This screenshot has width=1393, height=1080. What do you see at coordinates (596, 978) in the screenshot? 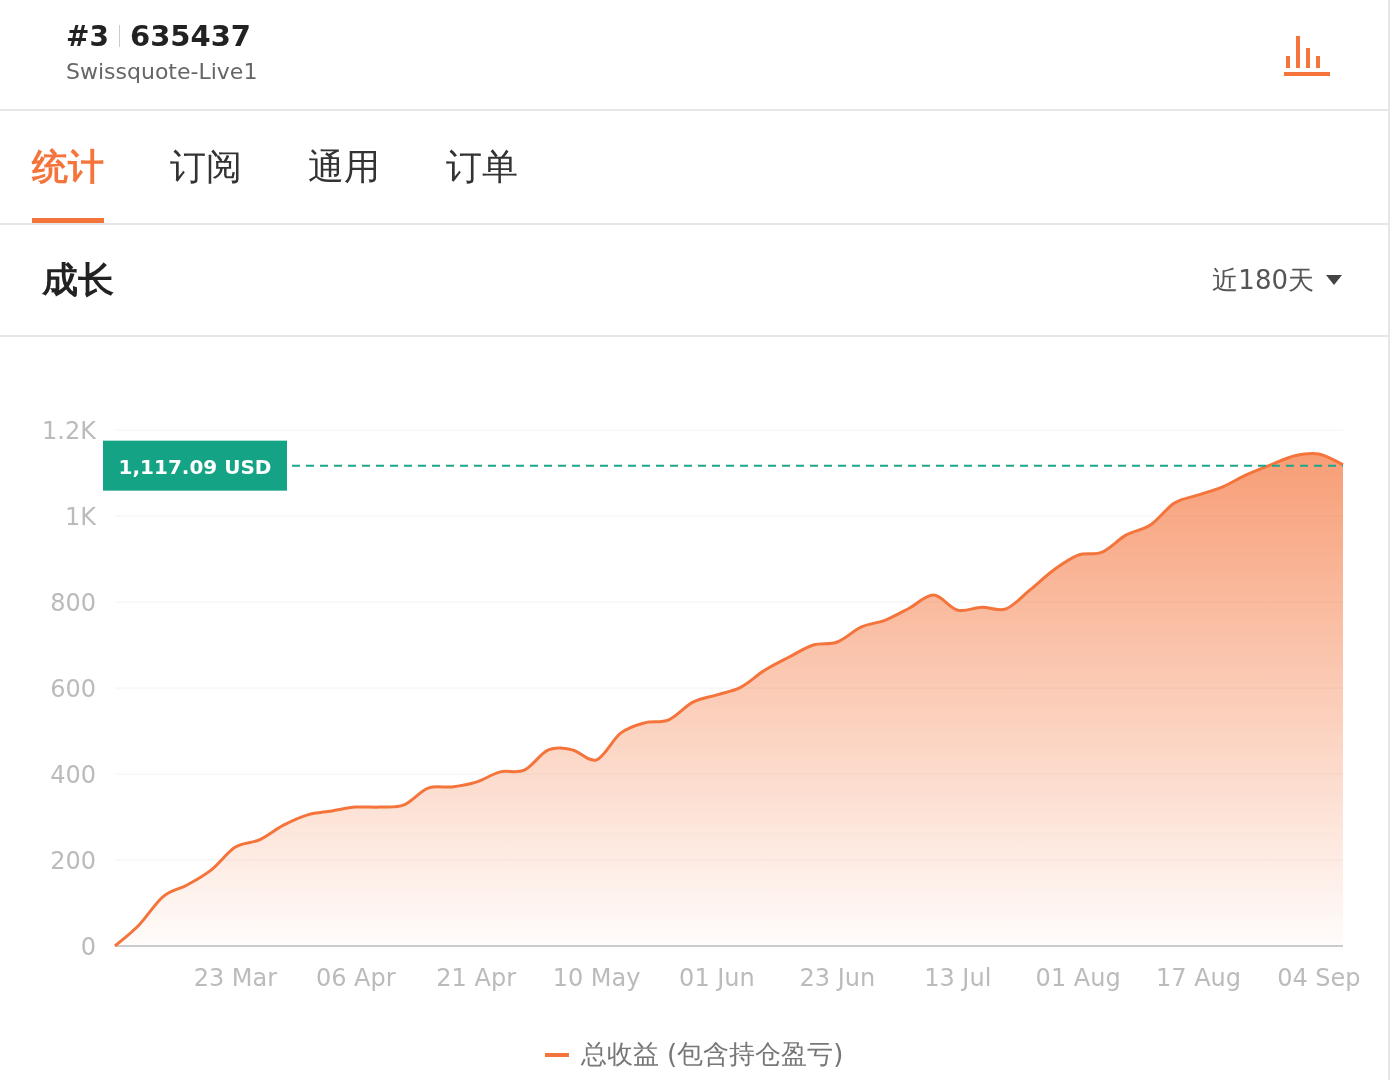
I see `axis-label: 10 May` at bounding box center [596, 978].